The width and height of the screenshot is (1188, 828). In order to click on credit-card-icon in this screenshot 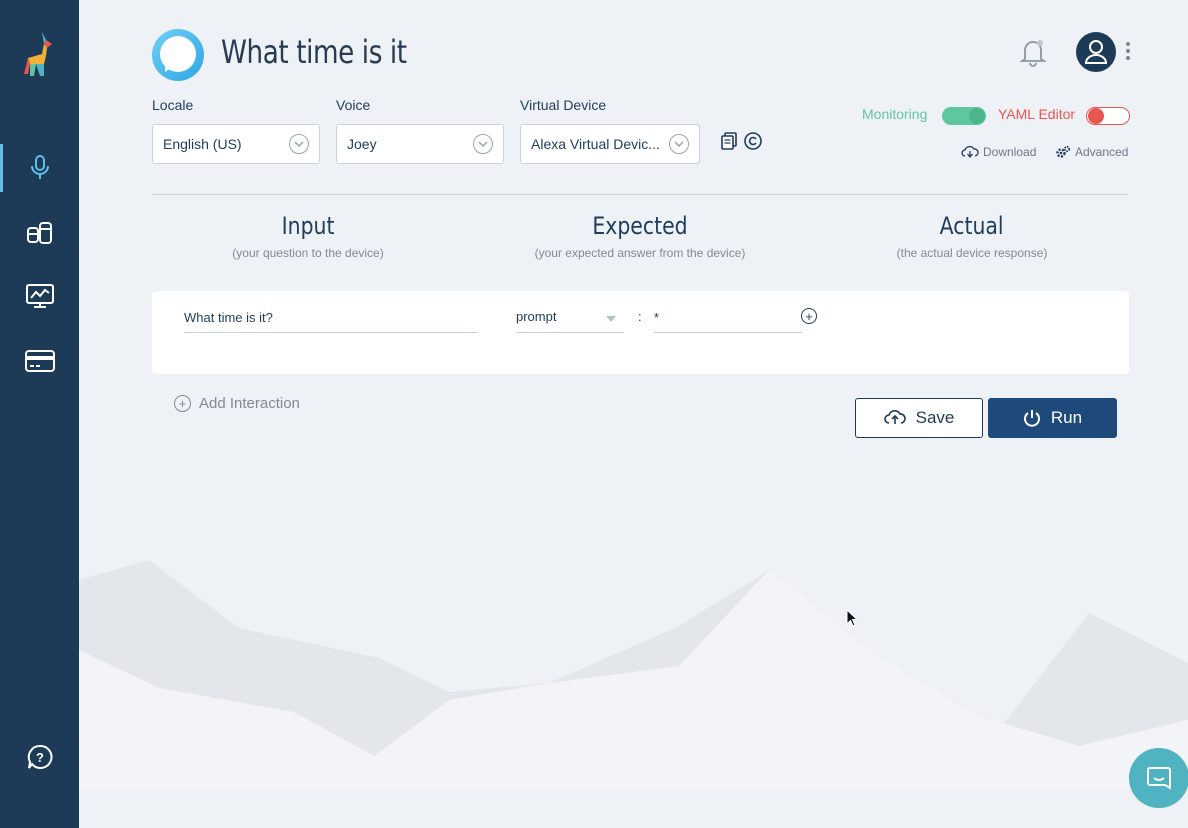, I will do `click(39, 361)`.